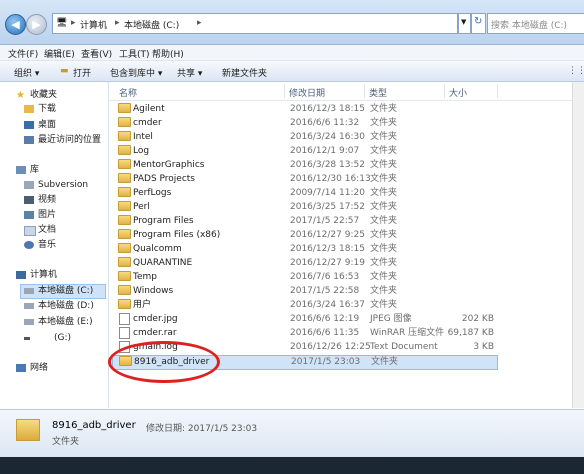 The image size is (584, 474). Describe the element at coordinates (64, 71) in the screenshot. I see `open-icon: ▬` at that location.